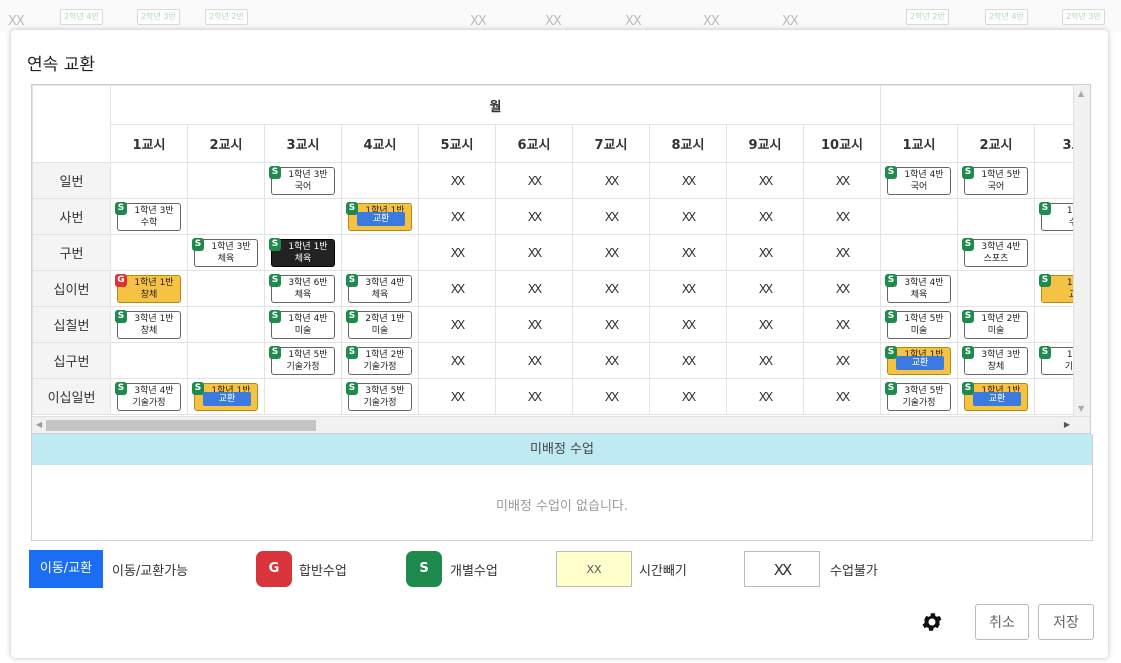 Image resolution: width=1121 pixels, height=663 pixels. What do you see at coordinates (149, 330) in the screenshot?
I see `subject-name: 창체` at bounding box center [149, 330].